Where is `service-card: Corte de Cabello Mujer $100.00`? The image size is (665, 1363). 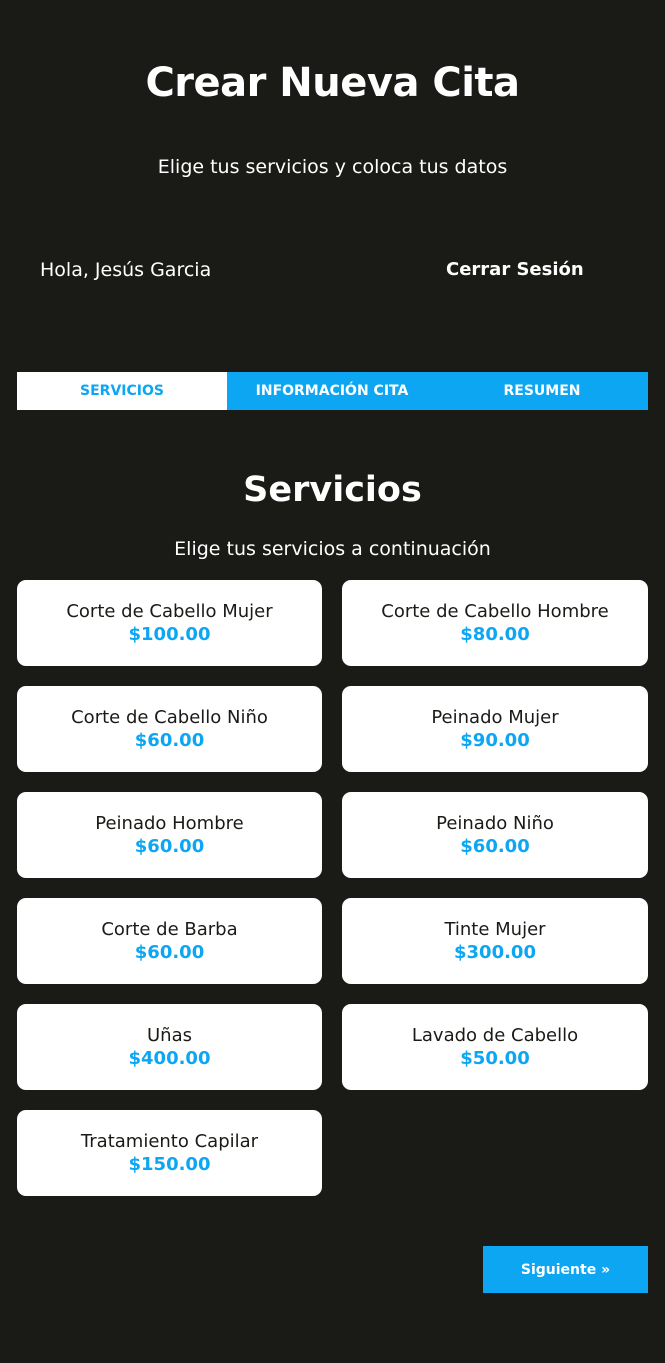
service-card: Corte de Cabello Mujer $100.00 is located at coordinates (169, 623).